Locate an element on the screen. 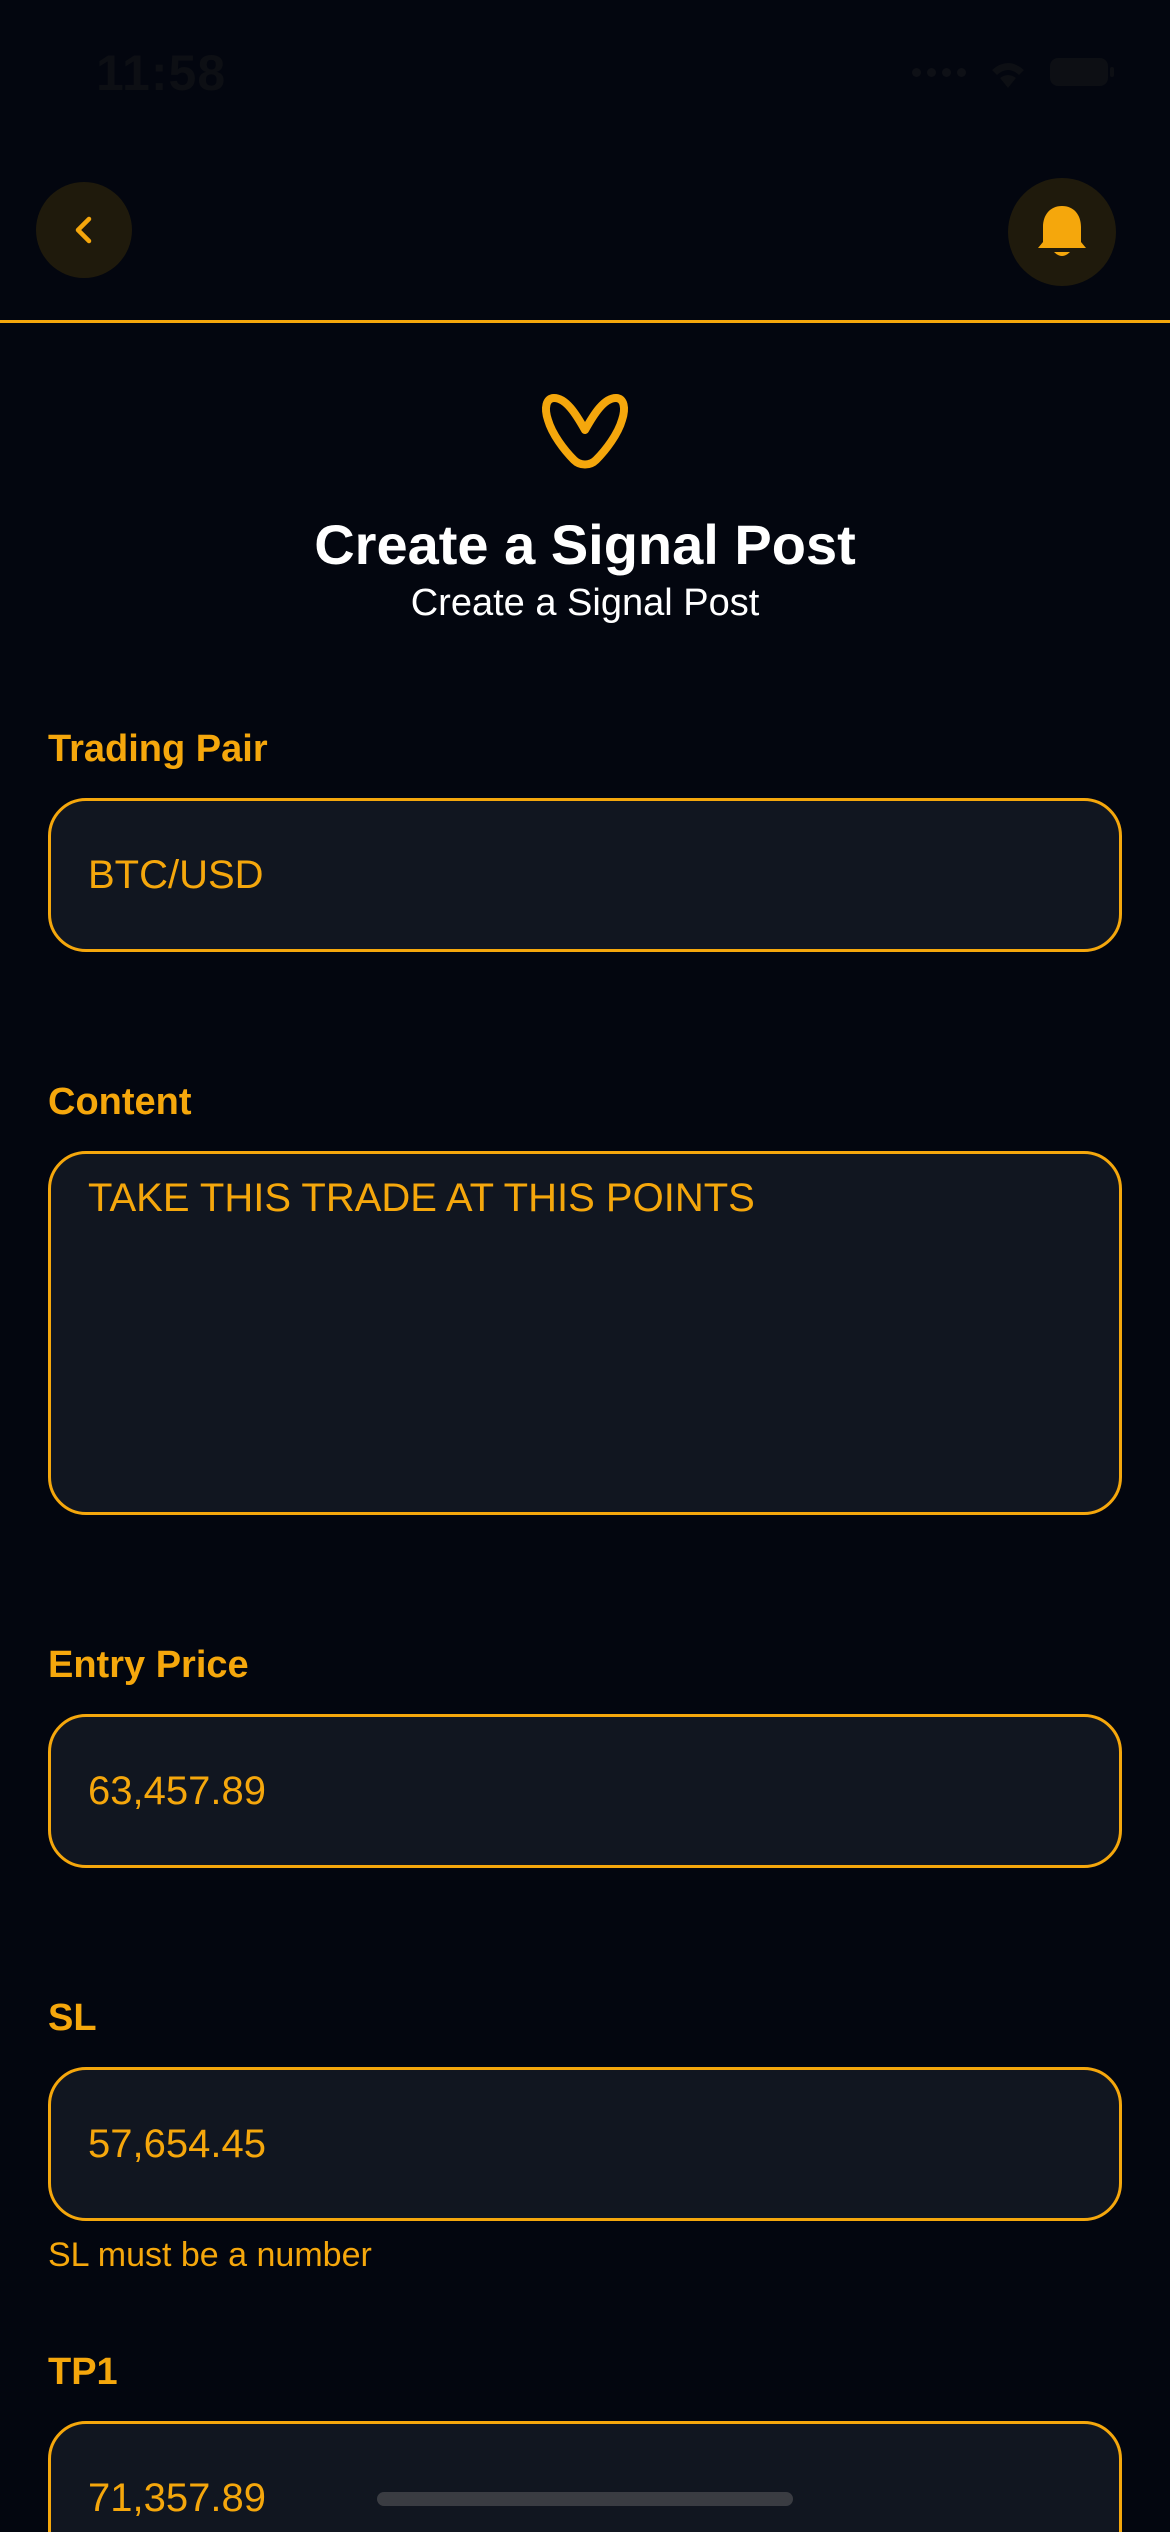  content-textarea: TAKE THIS TRADE AT THIS POINTS is located at coordinates (585, 1333).